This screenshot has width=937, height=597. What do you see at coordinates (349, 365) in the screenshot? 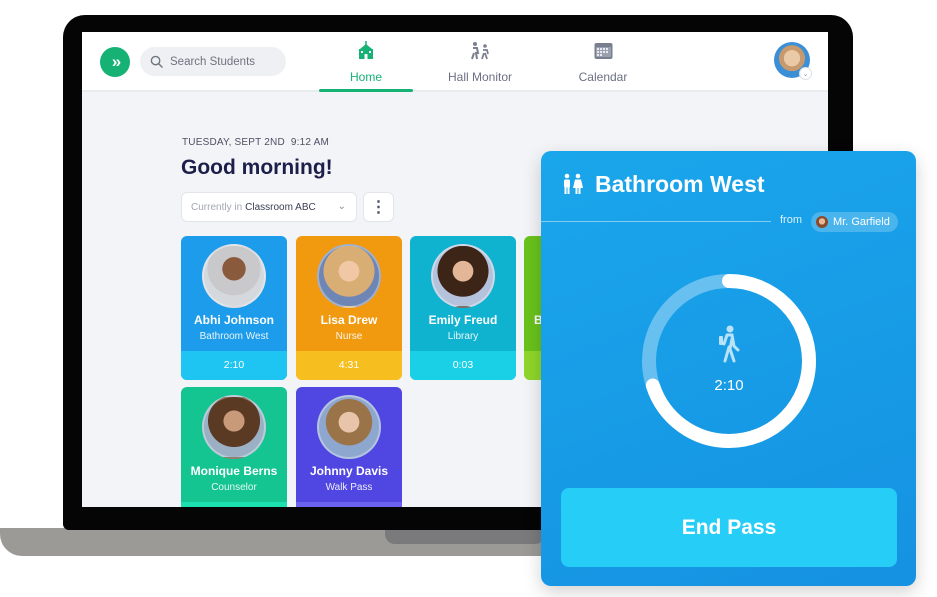
I see `student-elapsed: 4:31` at bounding box center [349, 365].